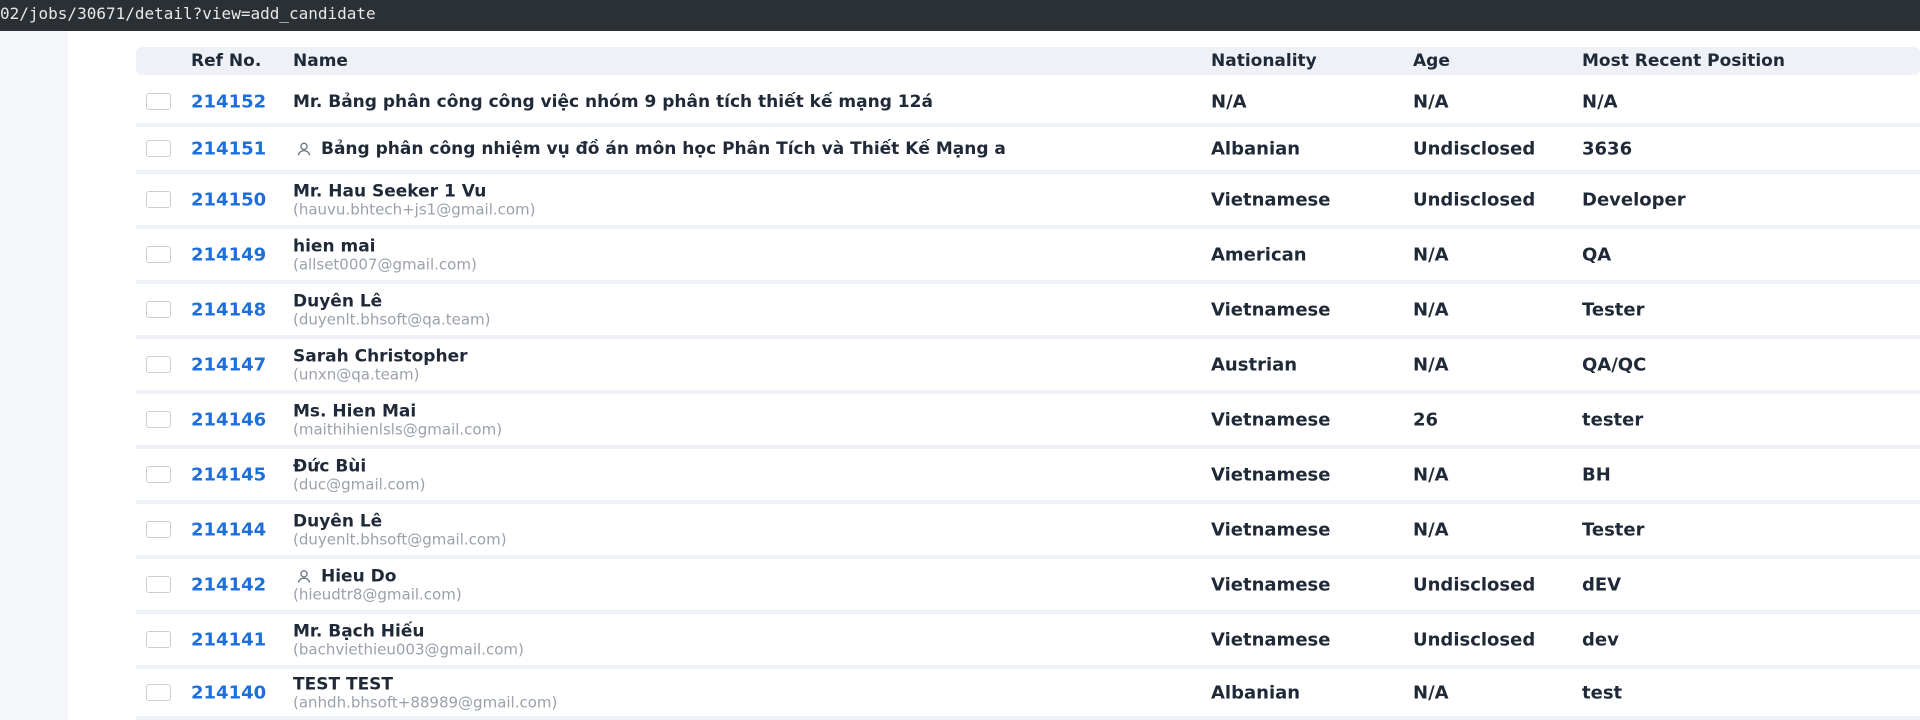  I want to click on candidate-name-cell: Ms. Hien Mai (maithihienlsls@gmail.com), so click(793, 419).